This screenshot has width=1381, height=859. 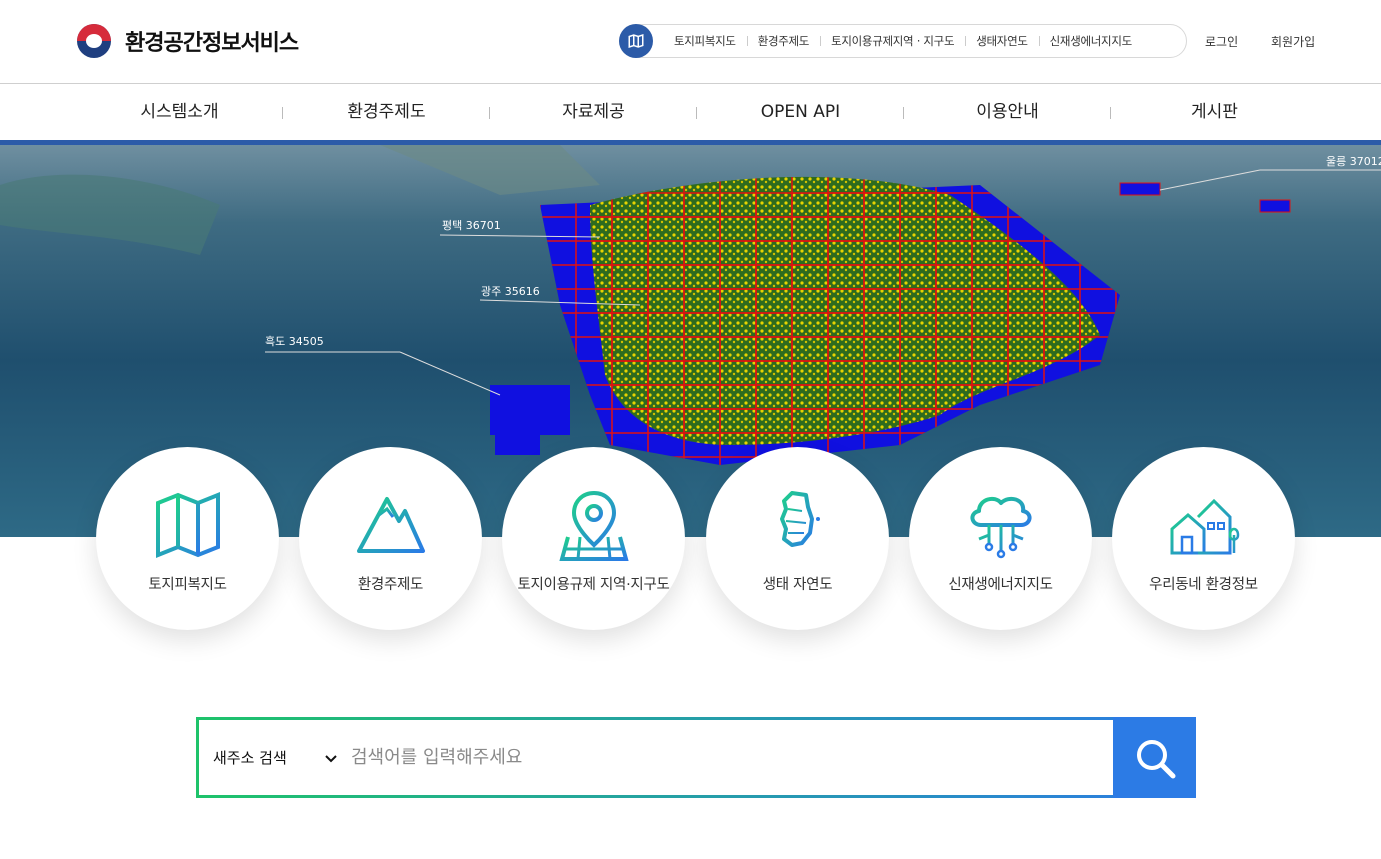 What do you see at coordinates (1353, 161) in the screenshot?
I see `callout-ulleung: 울릉 37012` at bounding box center [1353, 161].